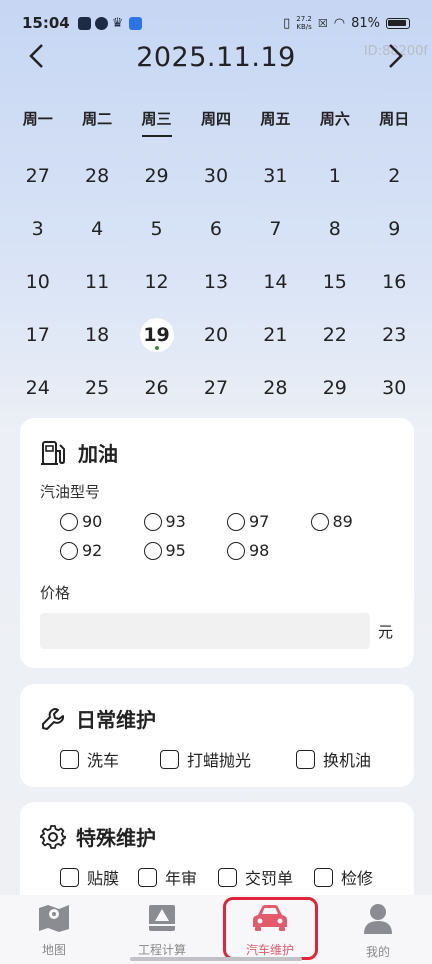 This screenshot has height=964, width=432. Describe the element at coordinates (185, 550) in the screenshot. I see `fuel-option-95: 95` at that location.